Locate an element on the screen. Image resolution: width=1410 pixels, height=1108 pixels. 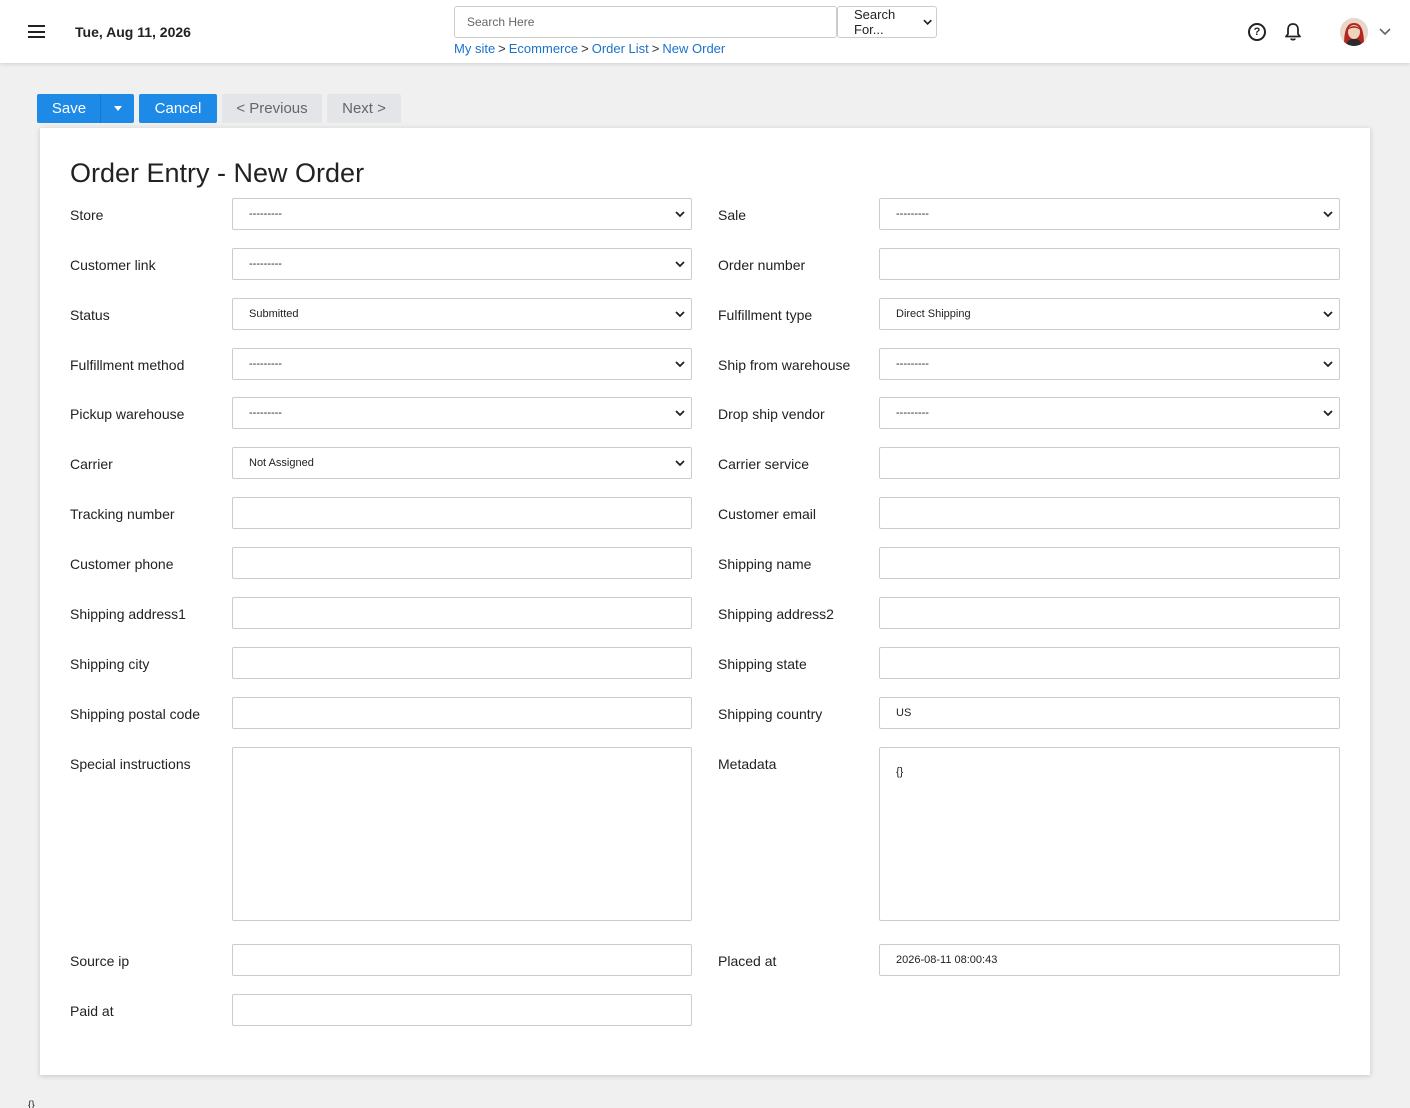
store-select: --------- is located at coordinates (462, 214).